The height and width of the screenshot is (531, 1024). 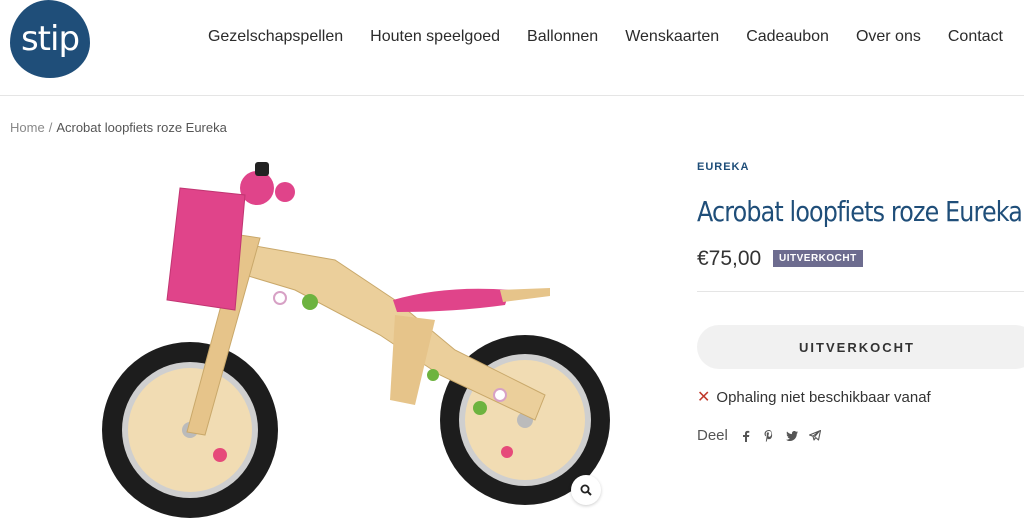 What do you see at coordinates (672, 37) in the screenshot?
I see `nav-item-wenskaarten: Wenskaarten` at bounding box center [672, 37].